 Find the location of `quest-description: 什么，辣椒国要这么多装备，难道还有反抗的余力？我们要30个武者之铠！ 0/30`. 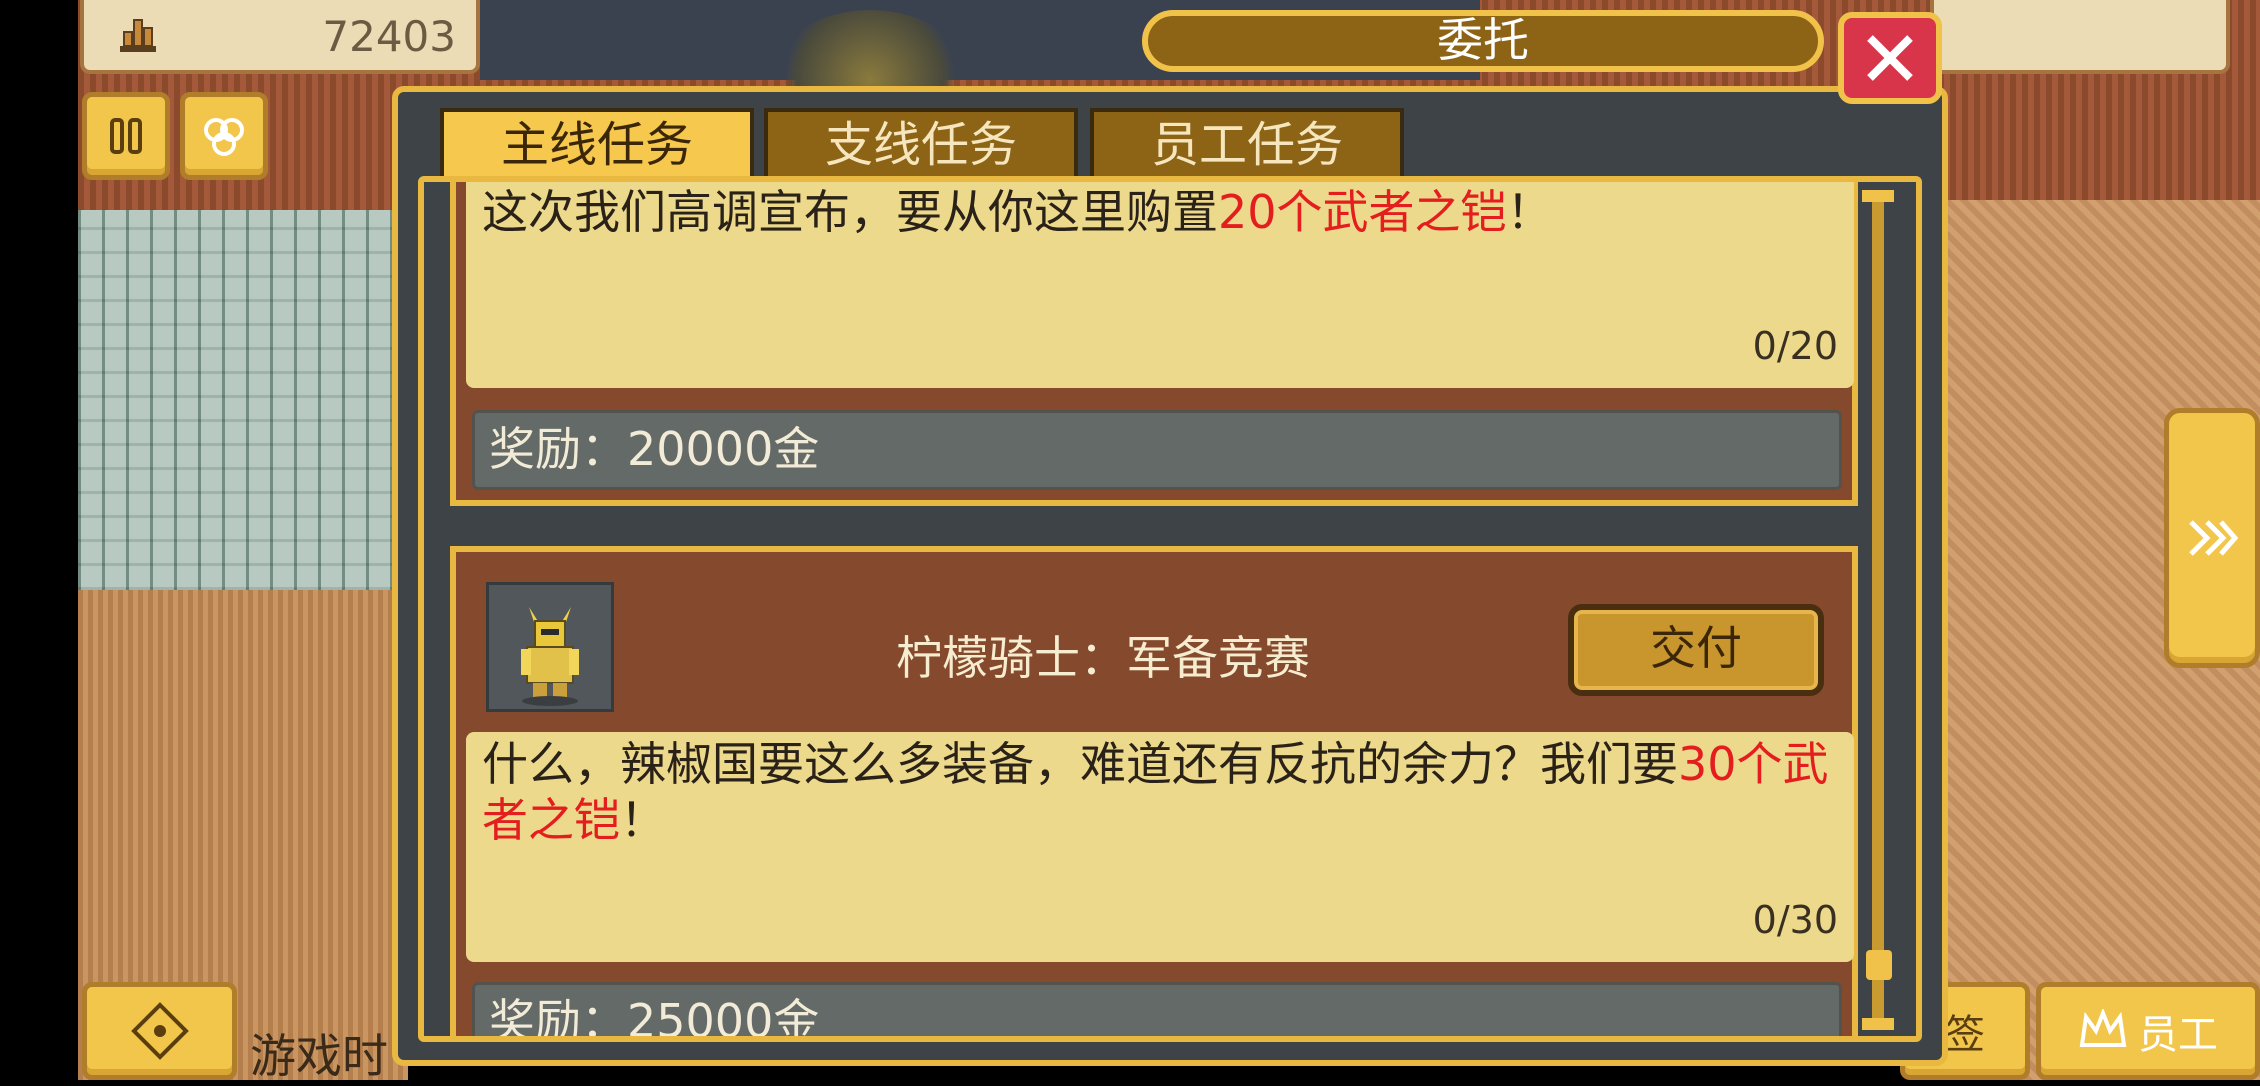

quest-description: 什么，辣椒国要这么多装备，难道还有反抗的余力？我们要30个武者之铠！ 0/30 is located at coordinates (1160, 847).